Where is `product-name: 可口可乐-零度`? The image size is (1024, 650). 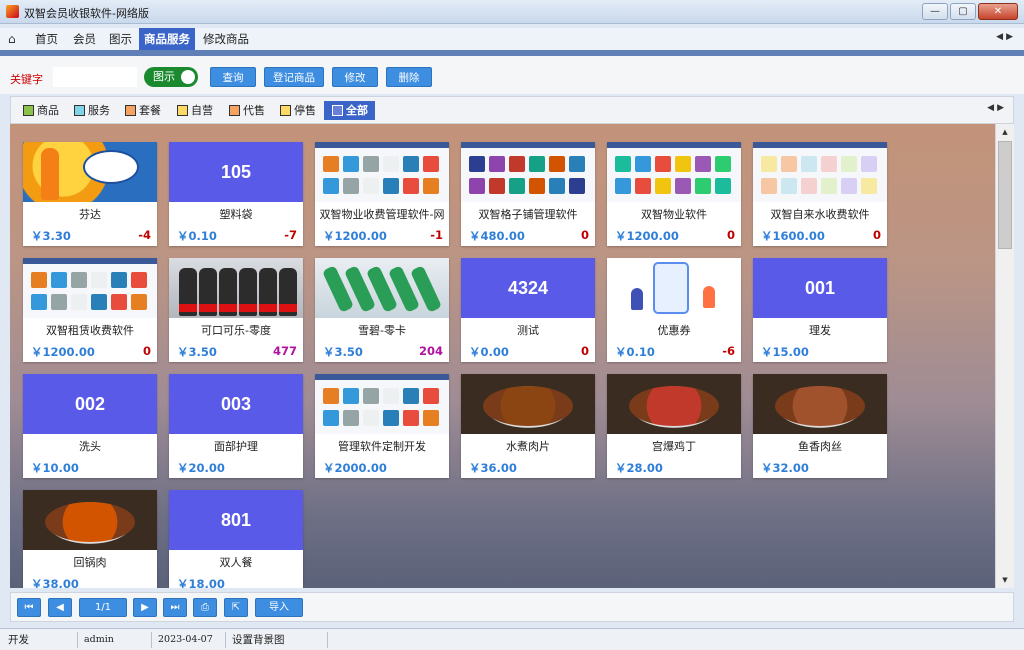 product-name: 可口可乐-零度 is located at coordinates (236, 330).